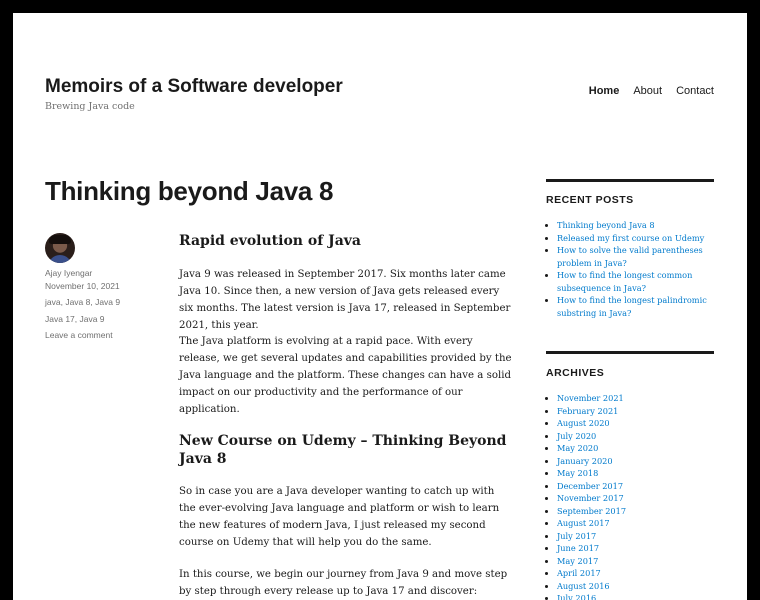  Describe the element at coordinates (576, 436) in the screenshot. I see `archive-link: July 2020` at that location.